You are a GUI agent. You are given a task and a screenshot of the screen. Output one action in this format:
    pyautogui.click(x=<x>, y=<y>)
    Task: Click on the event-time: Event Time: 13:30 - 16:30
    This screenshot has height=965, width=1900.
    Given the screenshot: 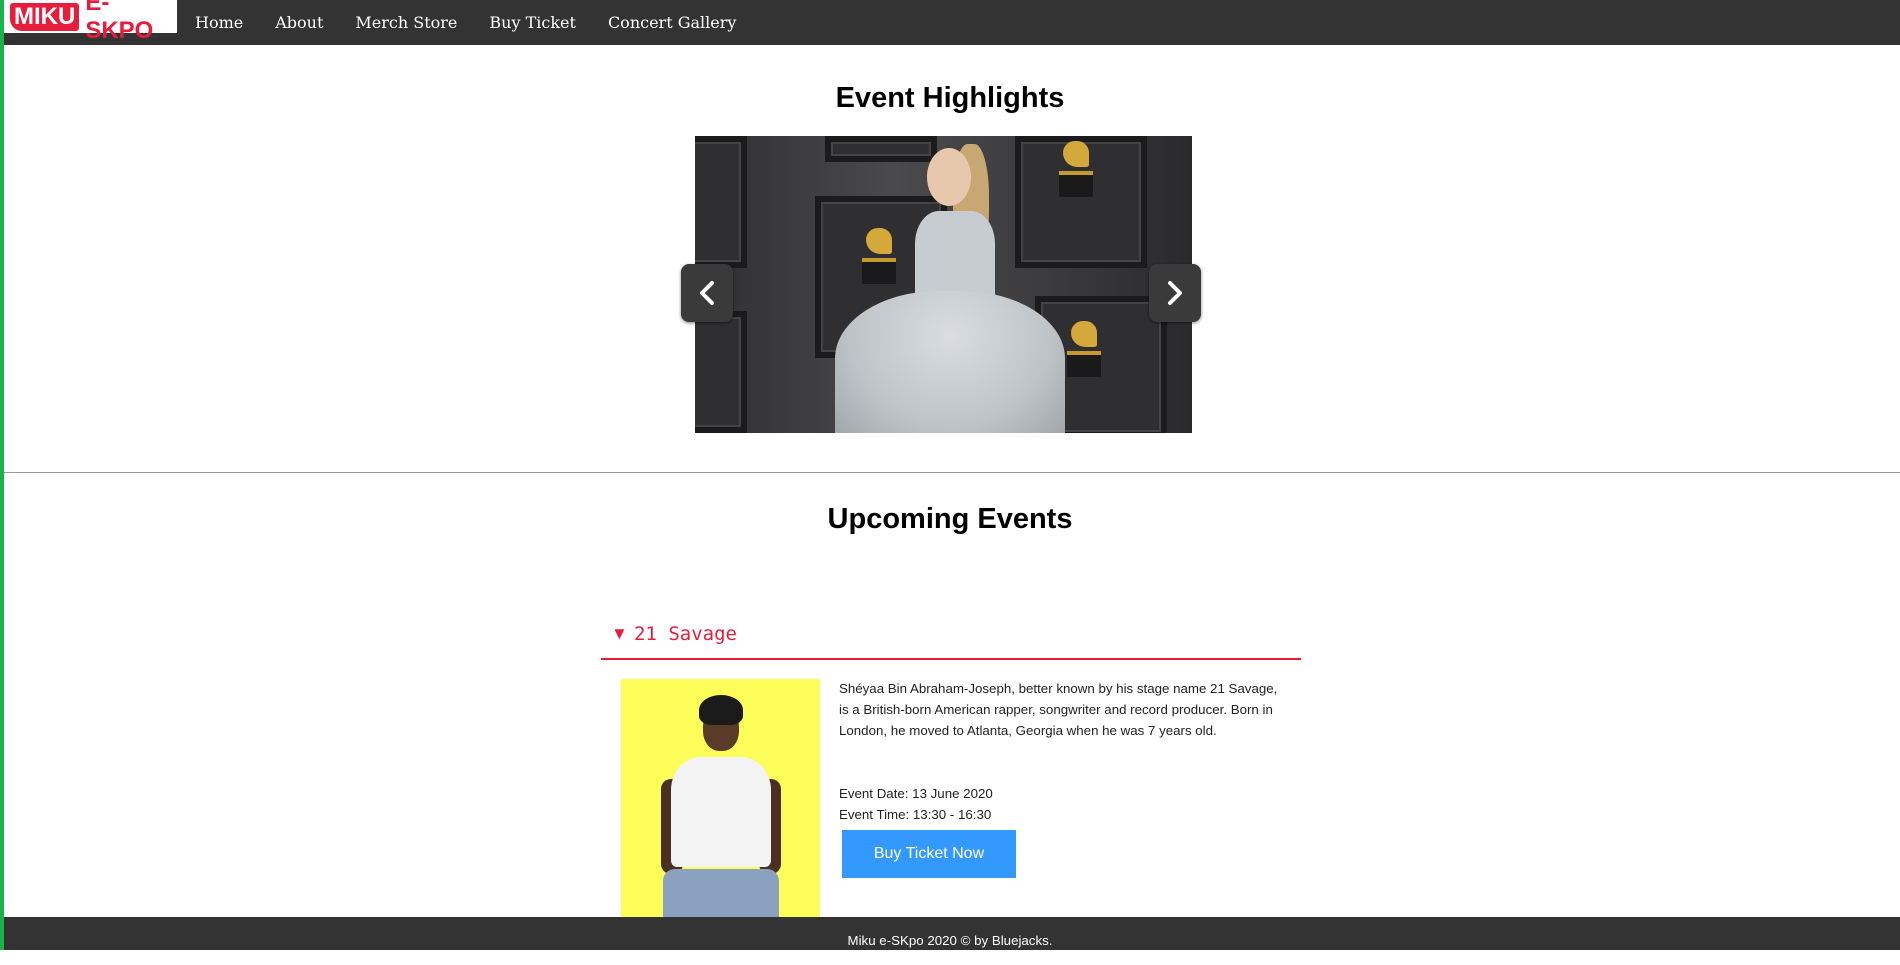 What is the action you would take?
    pyautogui.click(x=915, y=814)
    